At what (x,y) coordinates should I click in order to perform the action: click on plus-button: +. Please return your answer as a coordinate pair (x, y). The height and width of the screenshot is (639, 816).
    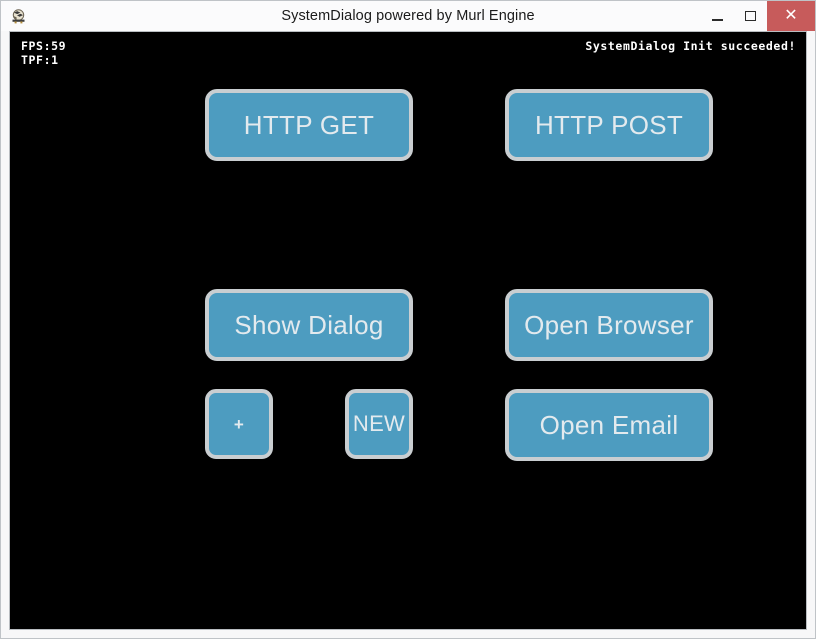
    Looking at the image, I should click on (239, 424).